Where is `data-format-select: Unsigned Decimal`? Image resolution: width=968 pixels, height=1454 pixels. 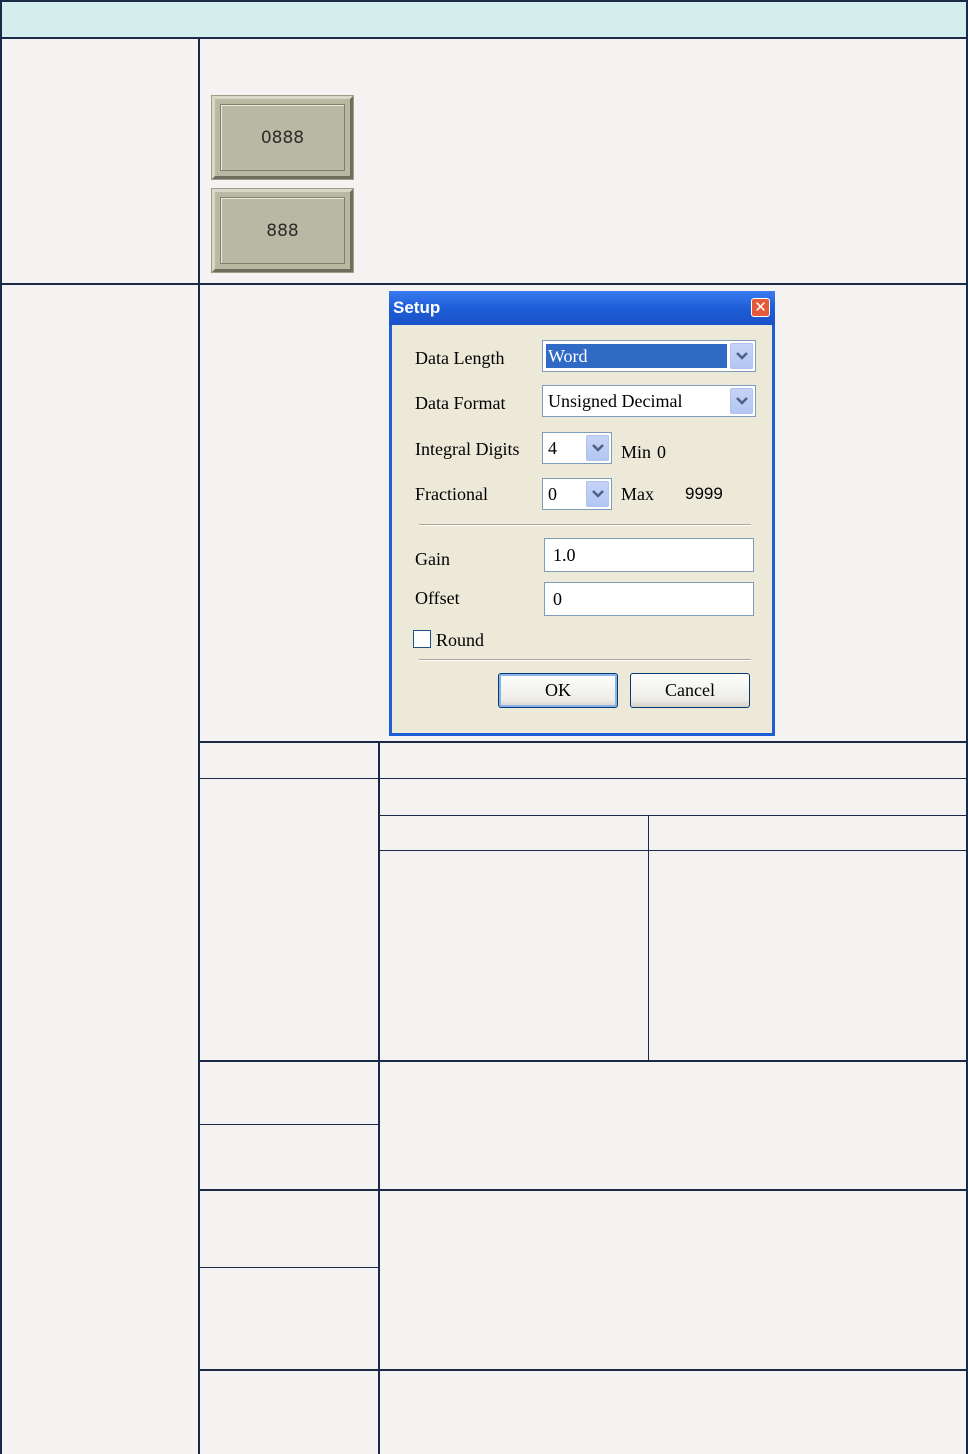 data-format-select: Unsigned Decimal is located at coordinates (649, 401).